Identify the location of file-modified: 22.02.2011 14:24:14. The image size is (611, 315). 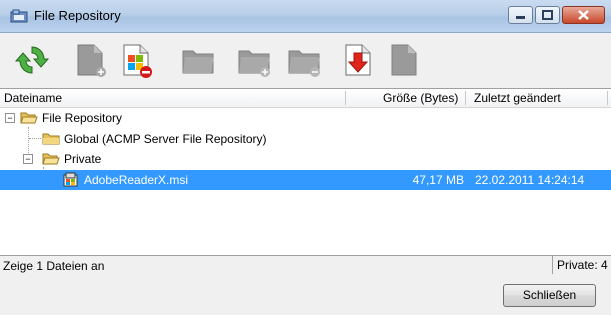
(530, 180).